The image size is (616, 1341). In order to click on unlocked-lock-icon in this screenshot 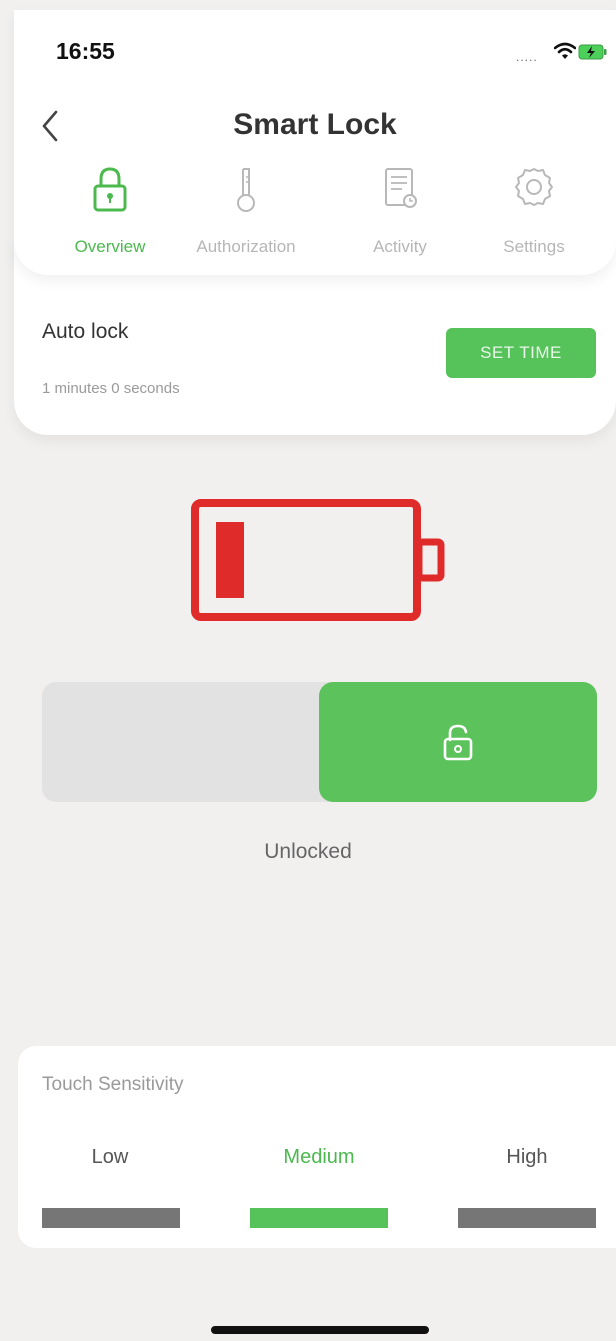, I will do `click(458, 742)`.